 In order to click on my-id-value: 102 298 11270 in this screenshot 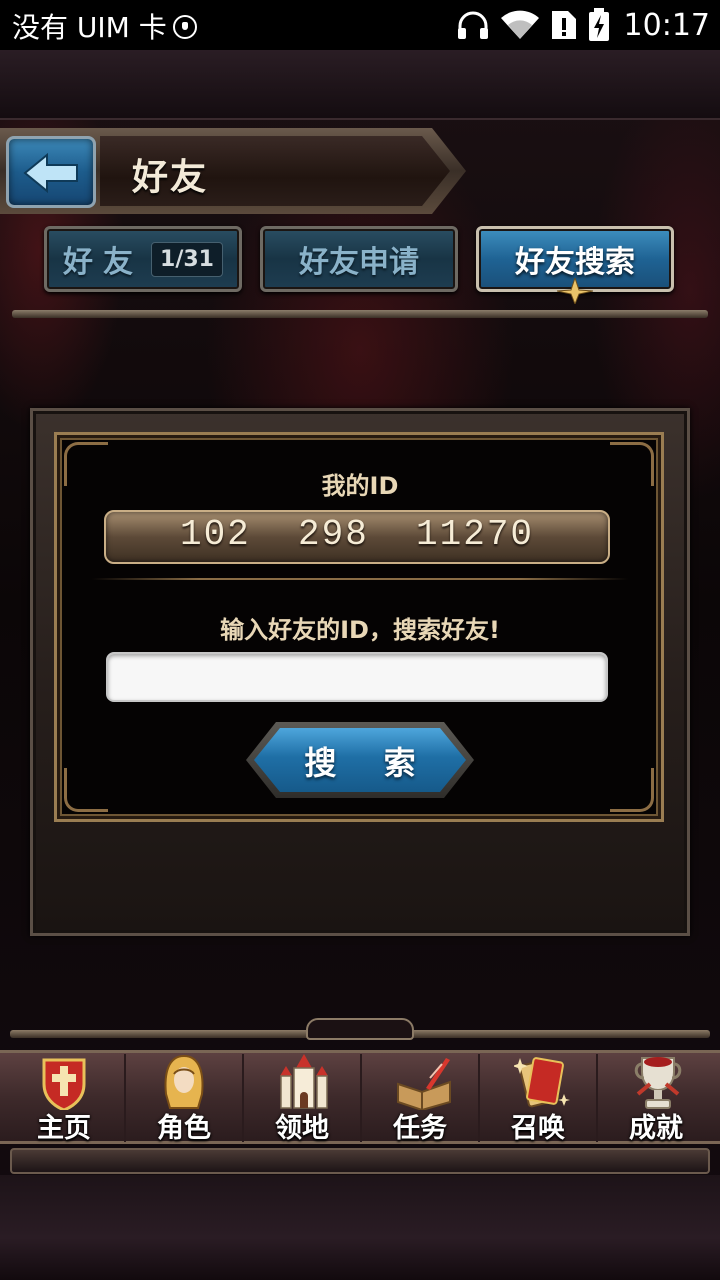, I will do `click(357, 534)`.